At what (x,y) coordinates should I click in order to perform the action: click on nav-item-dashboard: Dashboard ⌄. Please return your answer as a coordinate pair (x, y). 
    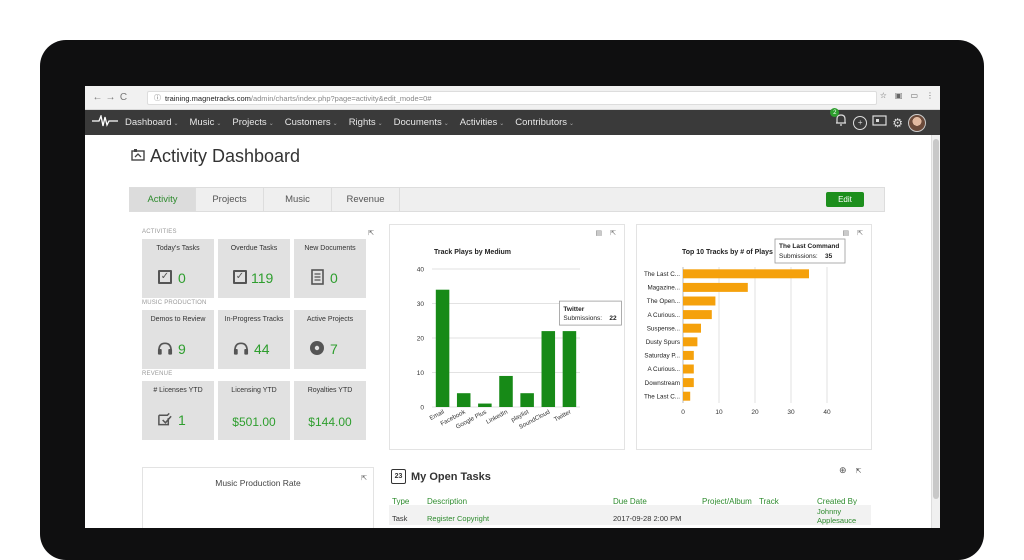
    Looking at the image, I should click on (152, 122).